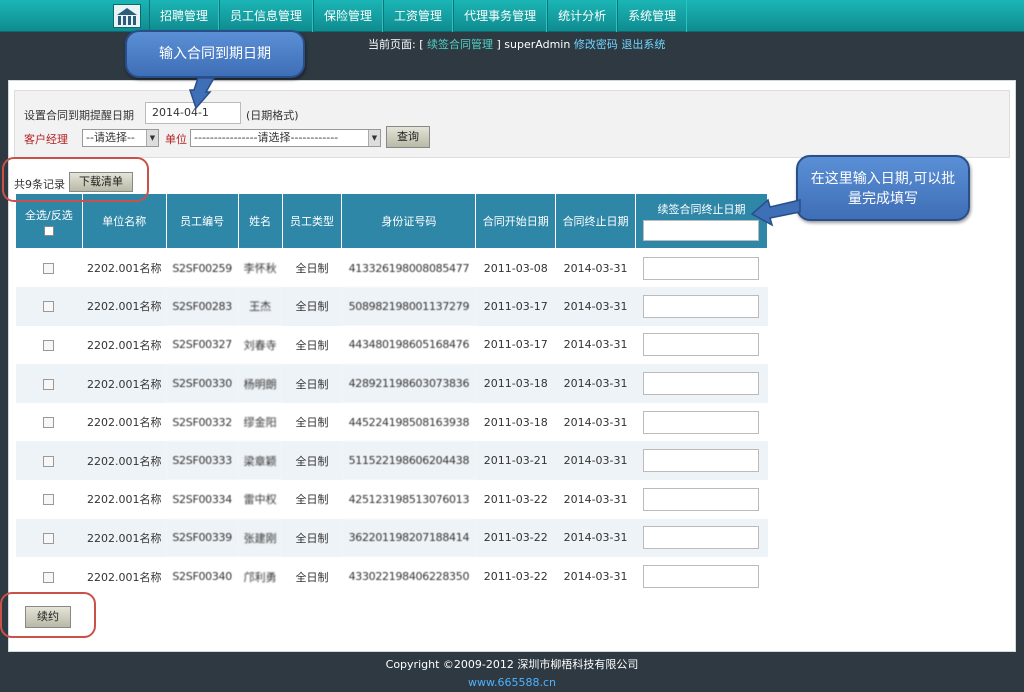 The image size is (1024, 692). What do you see at coordinates (48, 617) in the screenshot?
I see `renew-button: 续约` at bounding box center [48, 617].